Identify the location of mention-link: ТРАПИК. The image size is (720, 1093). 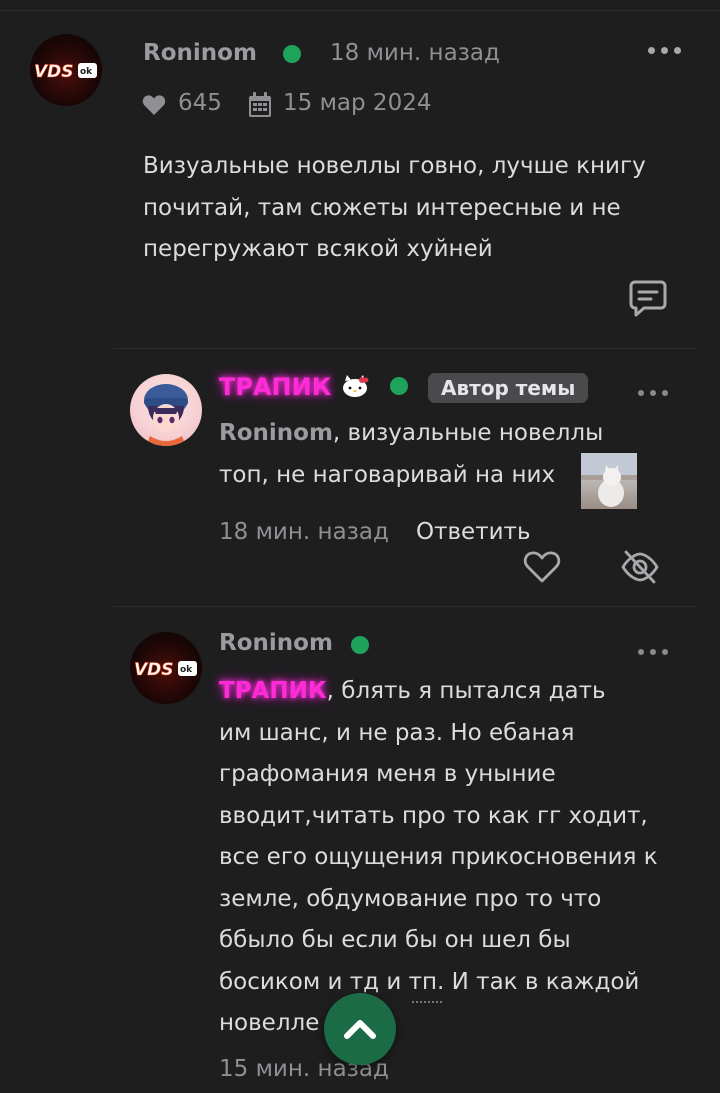
(273, 691).